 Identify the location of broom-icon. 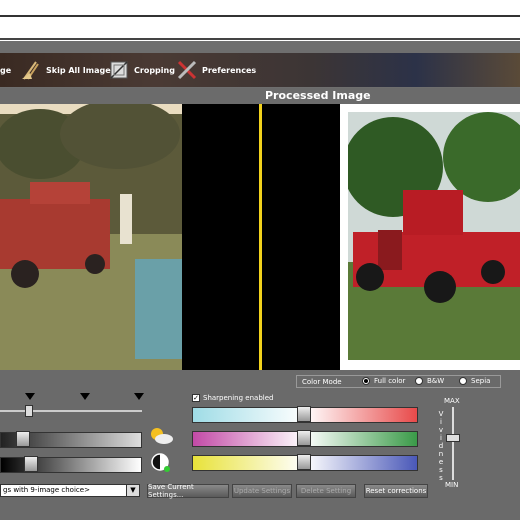
(30, 70).